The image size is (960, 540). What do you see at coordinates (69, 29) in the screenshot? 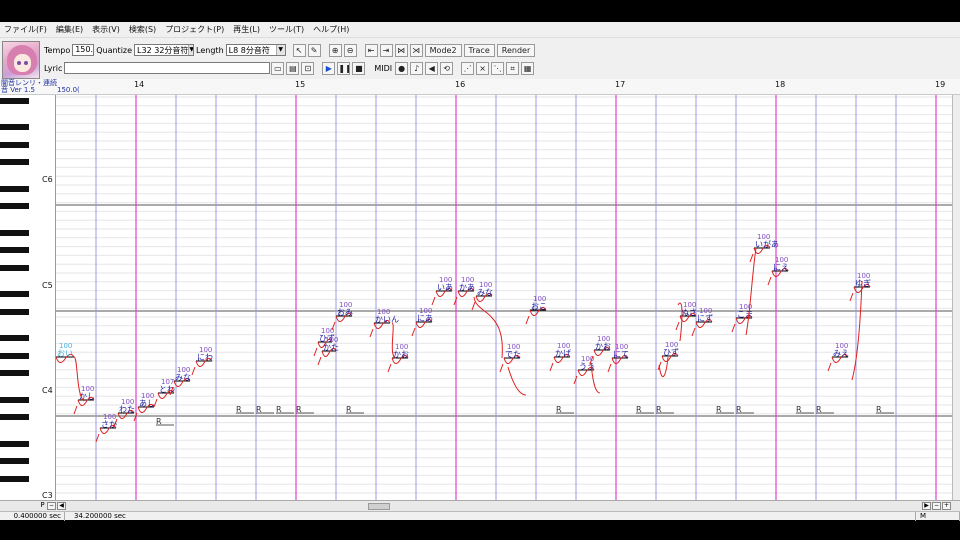
I see `menu-edit: 編集(E)` at bounding box center [69, 29].